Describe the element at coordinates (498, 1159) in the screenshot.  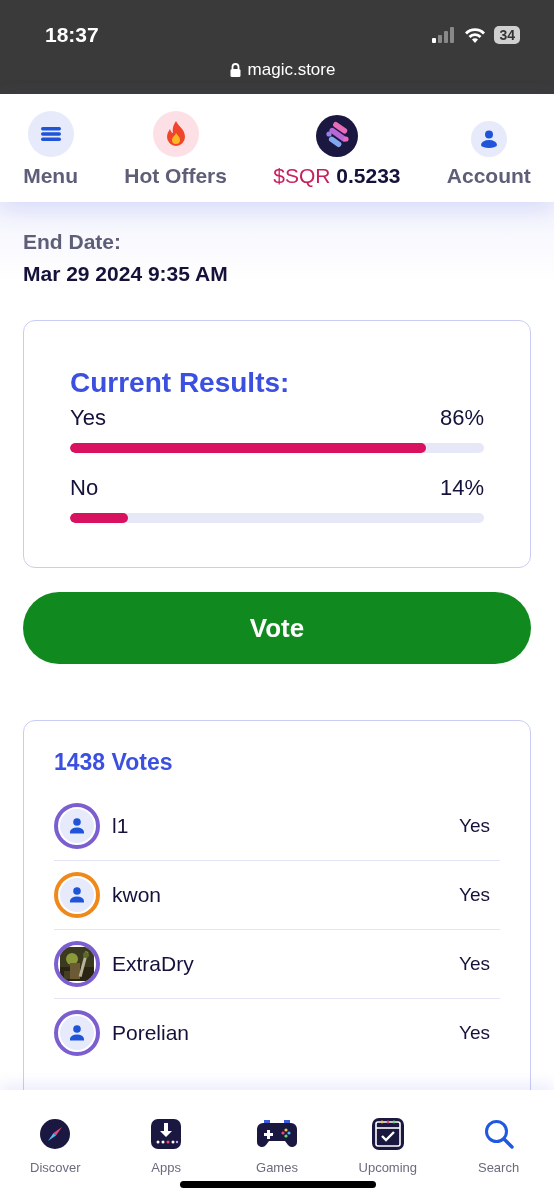
I see `bottom-nav-item: Search` at that location.